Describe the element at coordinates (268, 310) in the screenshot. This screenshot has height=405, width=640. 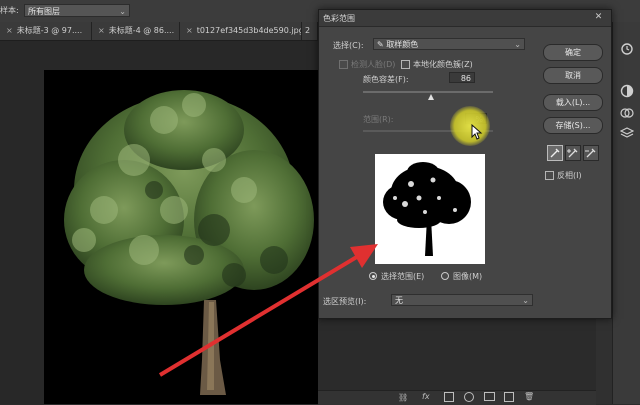
I see `annotation-arrow` at that location.